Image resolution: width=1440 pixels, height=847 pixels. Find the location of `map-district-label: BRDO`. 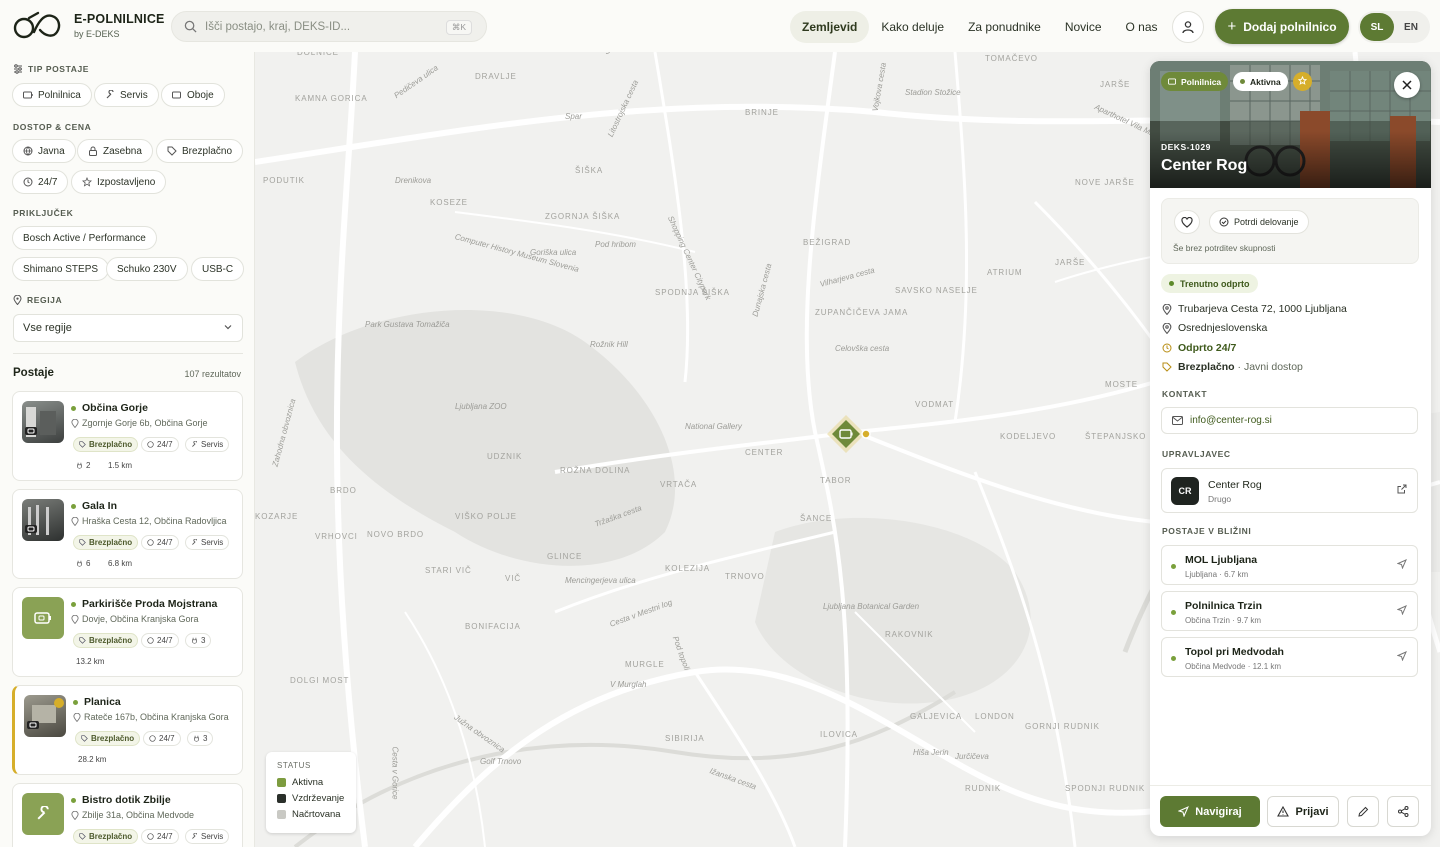

map-district-label: BRDO is located at coordinates (343, 490).